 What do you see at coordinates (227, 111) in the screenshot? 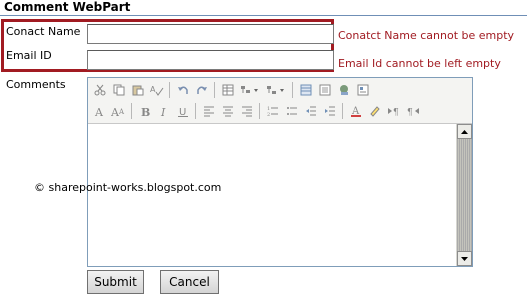
I see `align-center-icon` at bounding box center [227, 111].